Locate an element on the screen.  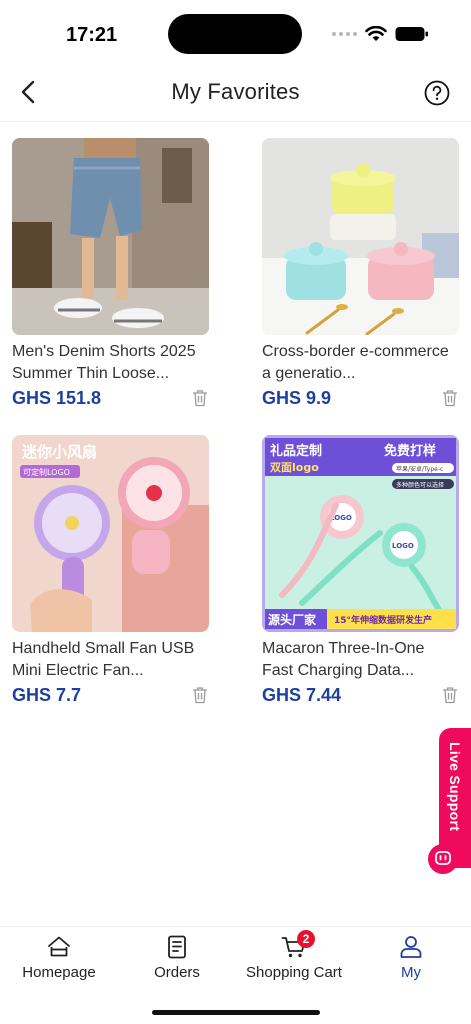
tab-shopping-cart: 2 Shopping Cart is located at coordinates (294, 958).